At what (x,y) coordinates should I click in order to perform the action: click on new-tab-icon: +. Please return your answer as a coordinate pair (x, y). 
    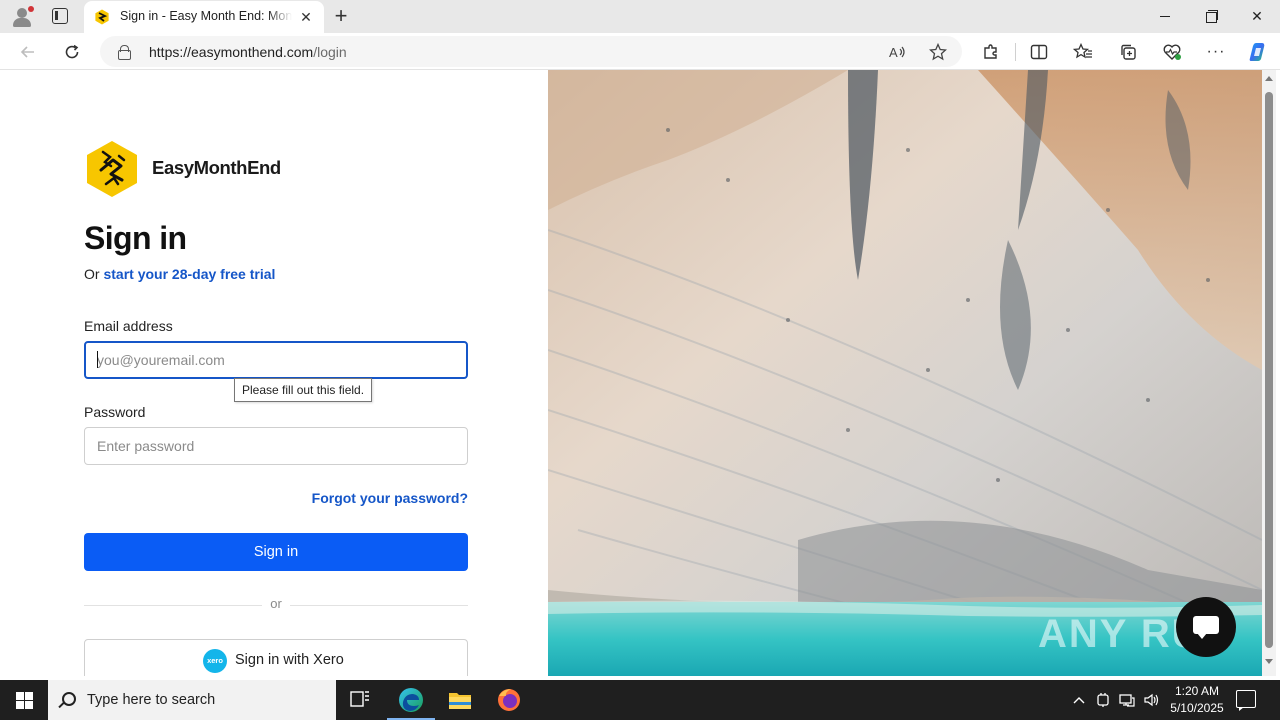
    Looking at the image, I should click on (341, 16).